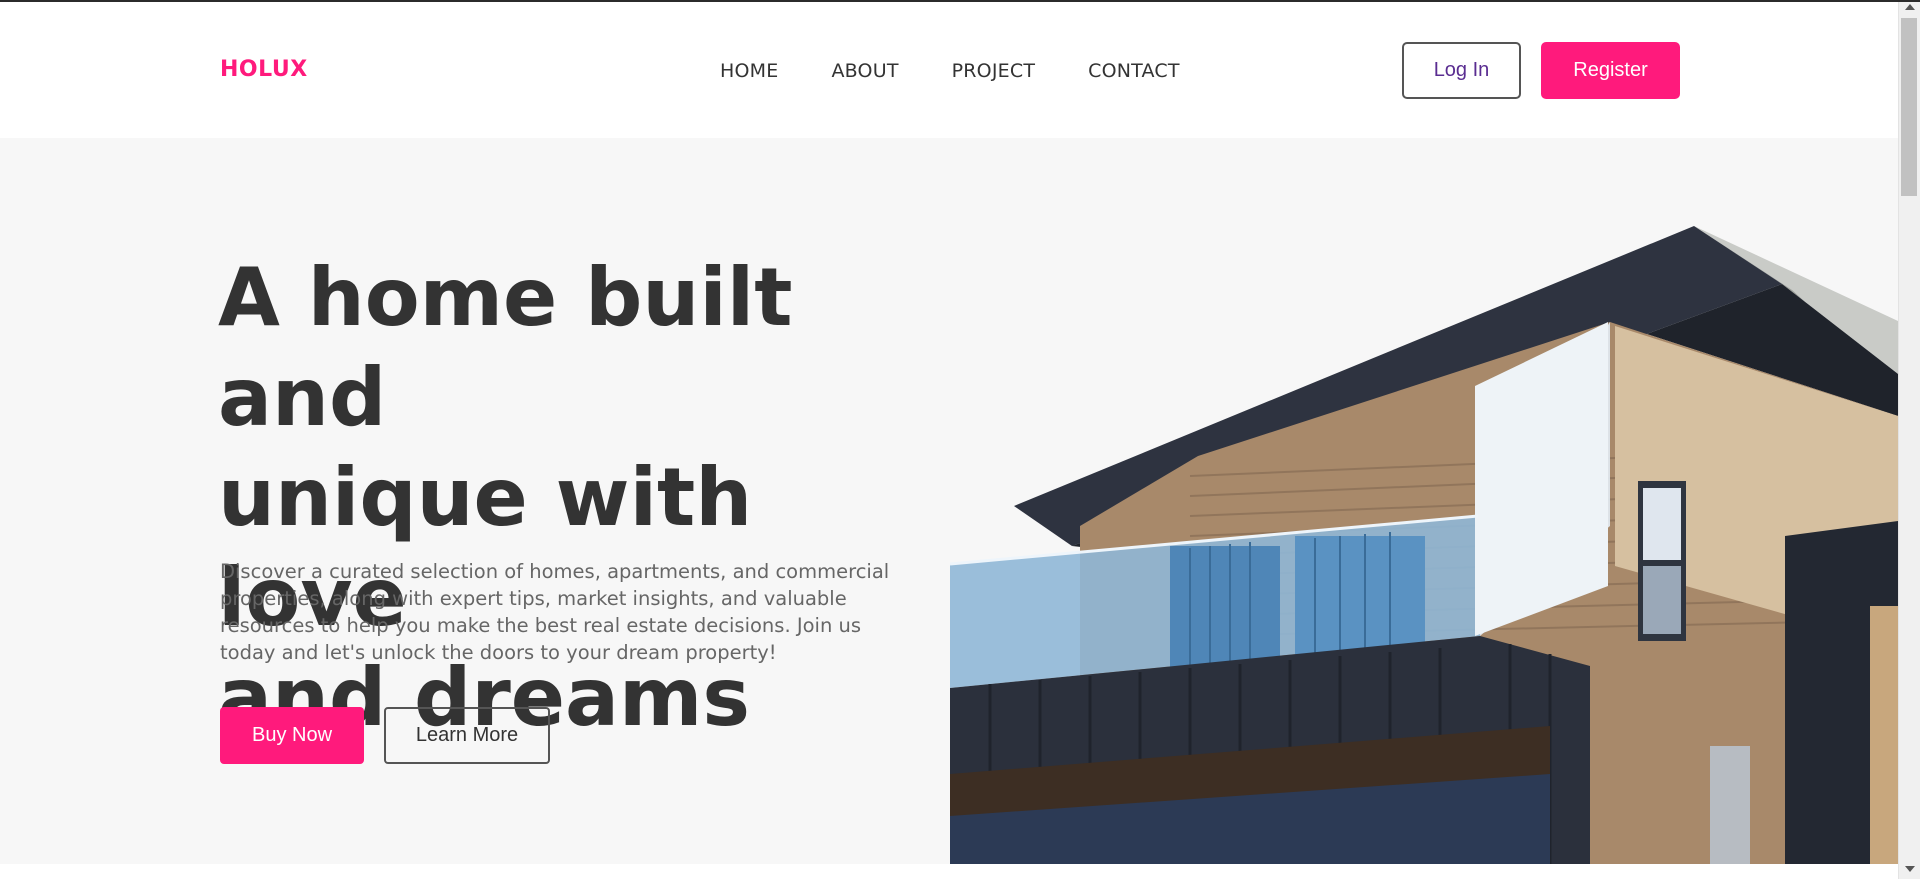  What do you see at coordinates (1910, 869) in the screenshot?
I see `scroll-down-arrow-icon` at bounding box center [1910, 869].